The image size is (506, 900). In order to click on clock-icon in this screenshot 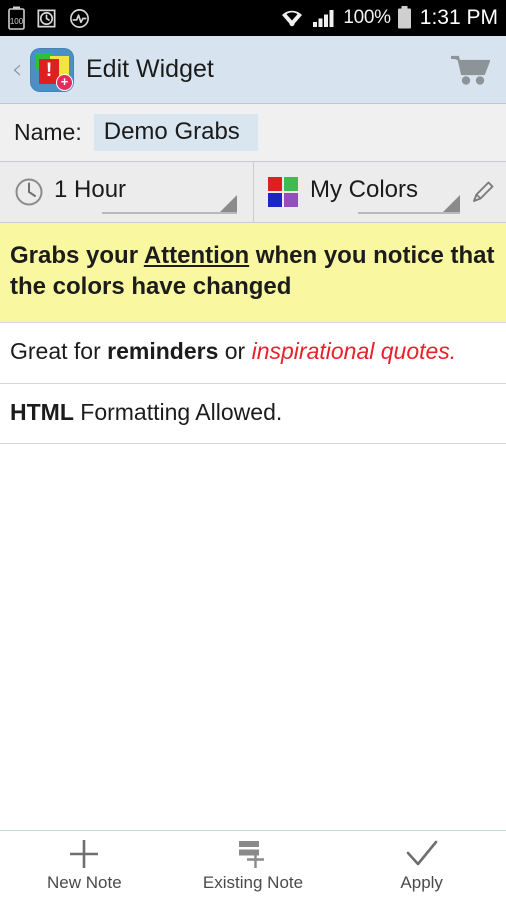, I will do `click(29, 192)`.